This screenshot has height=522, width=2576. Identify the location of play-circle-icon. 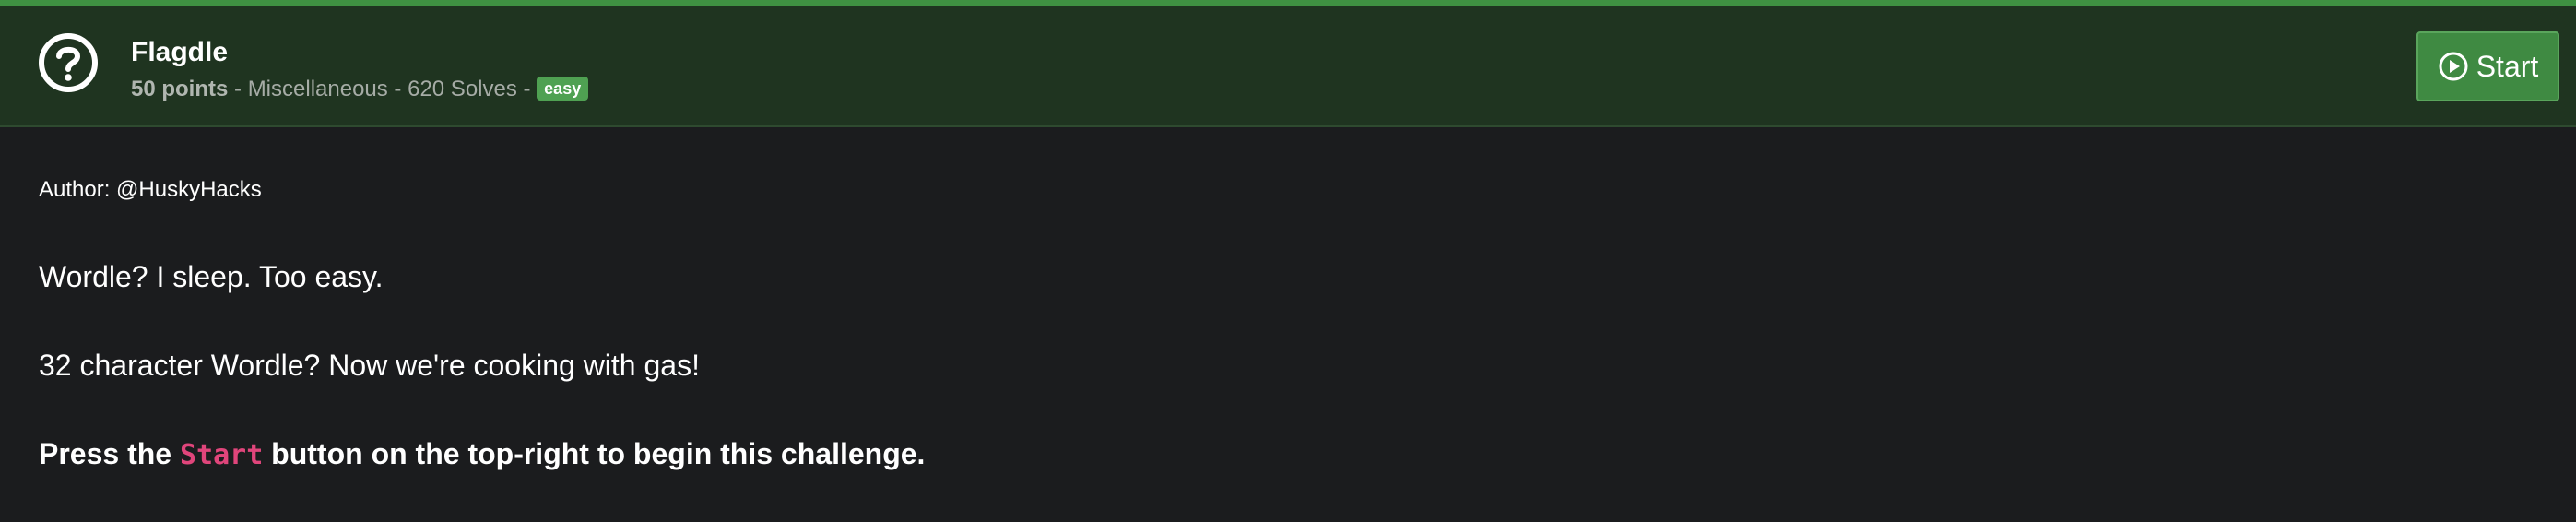
(2453, 66).